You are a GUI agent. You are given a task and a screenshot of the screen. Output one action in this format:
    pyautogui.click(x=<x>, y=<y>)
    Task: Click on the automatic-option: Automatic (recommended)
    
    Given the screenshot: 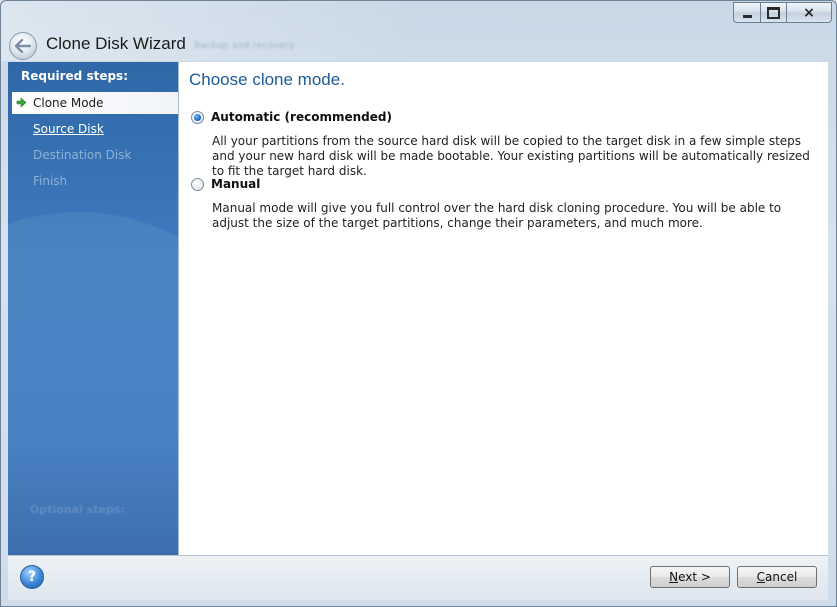 What is the action you would take?
    pyautogui.click(x=291, y=117)
    